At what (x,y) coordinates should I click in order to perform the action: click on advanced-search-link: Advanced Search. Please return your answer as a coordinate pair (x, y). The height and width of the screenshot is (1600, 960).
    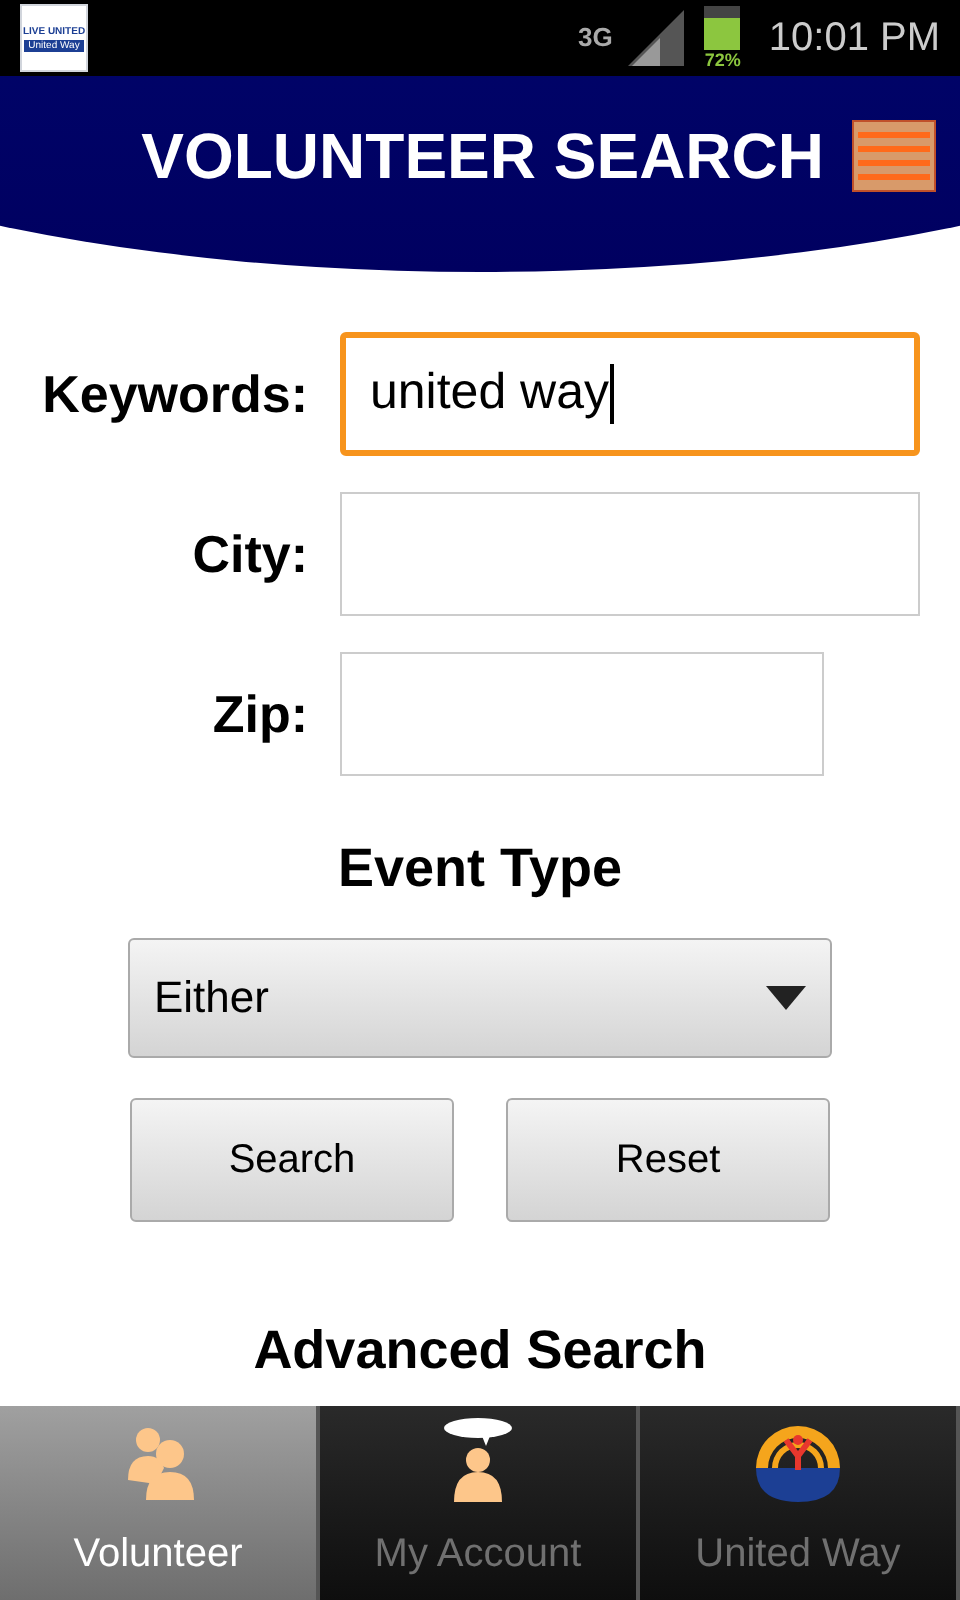
    Looking at the image, I should click on (480, 1349).